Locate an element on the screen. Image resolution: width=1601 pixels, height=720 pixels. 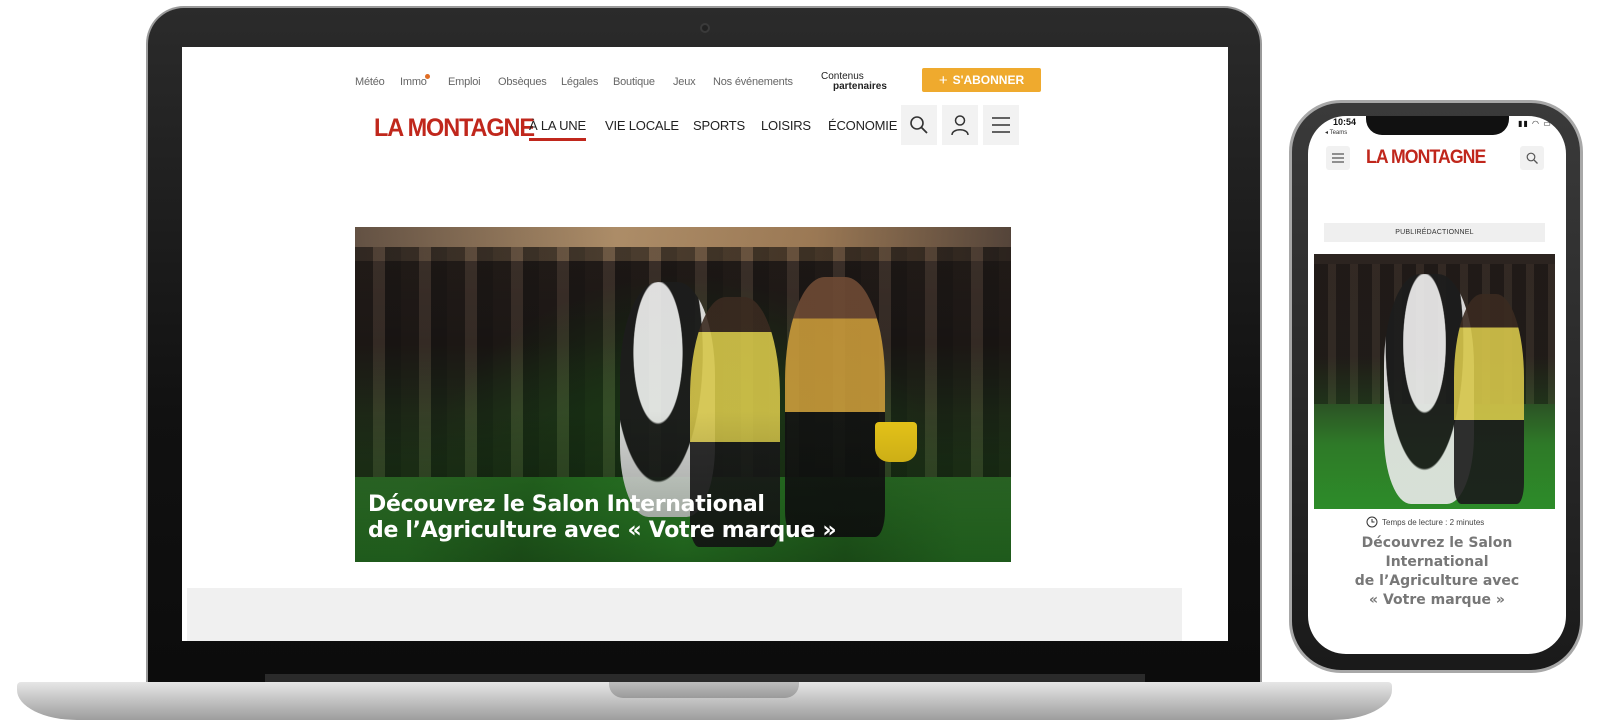
subscribe-button: + S'ABONNER is located at coordinates (981, 80).